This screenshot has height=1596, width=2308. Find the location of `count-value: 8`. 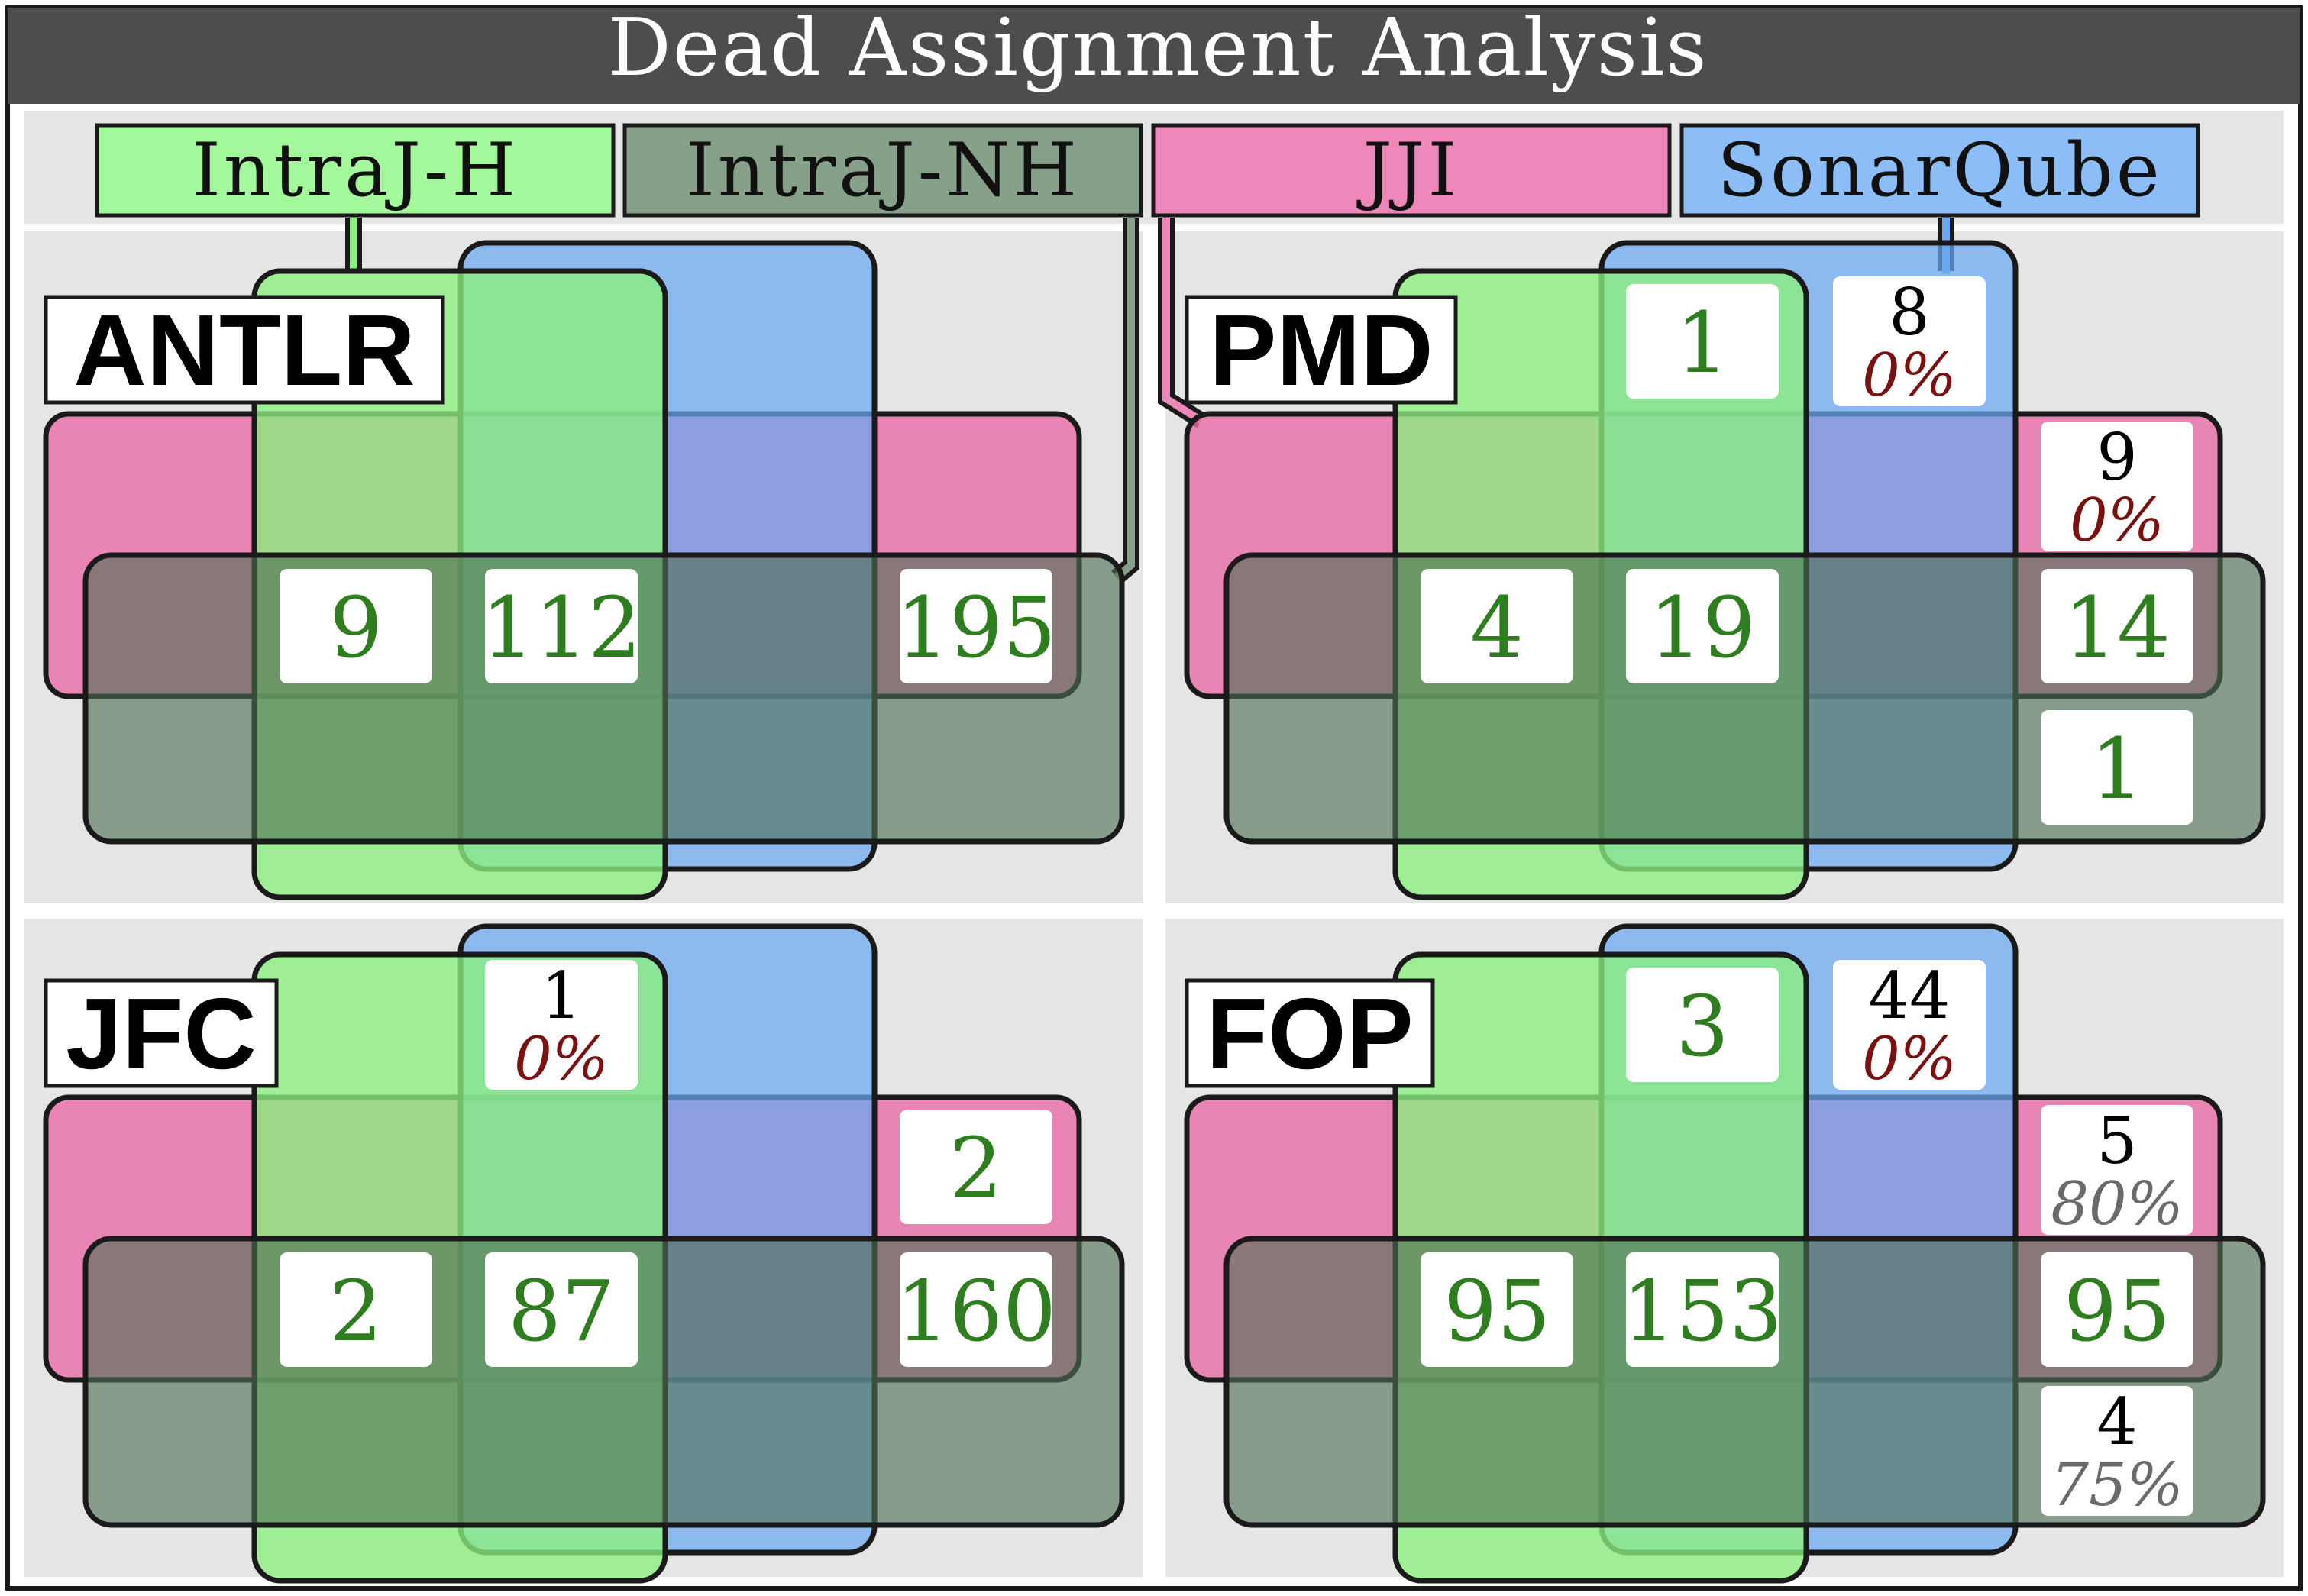

count-value: 8 is located at coordinates (1909, 312).